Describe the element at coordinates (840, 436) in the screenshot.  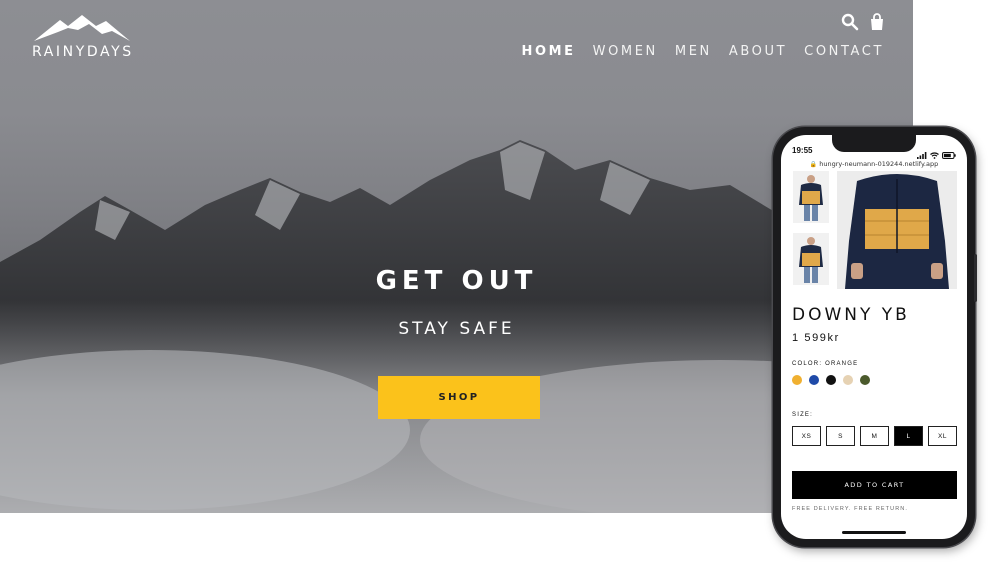
I see `size-button-s: S` at that location.